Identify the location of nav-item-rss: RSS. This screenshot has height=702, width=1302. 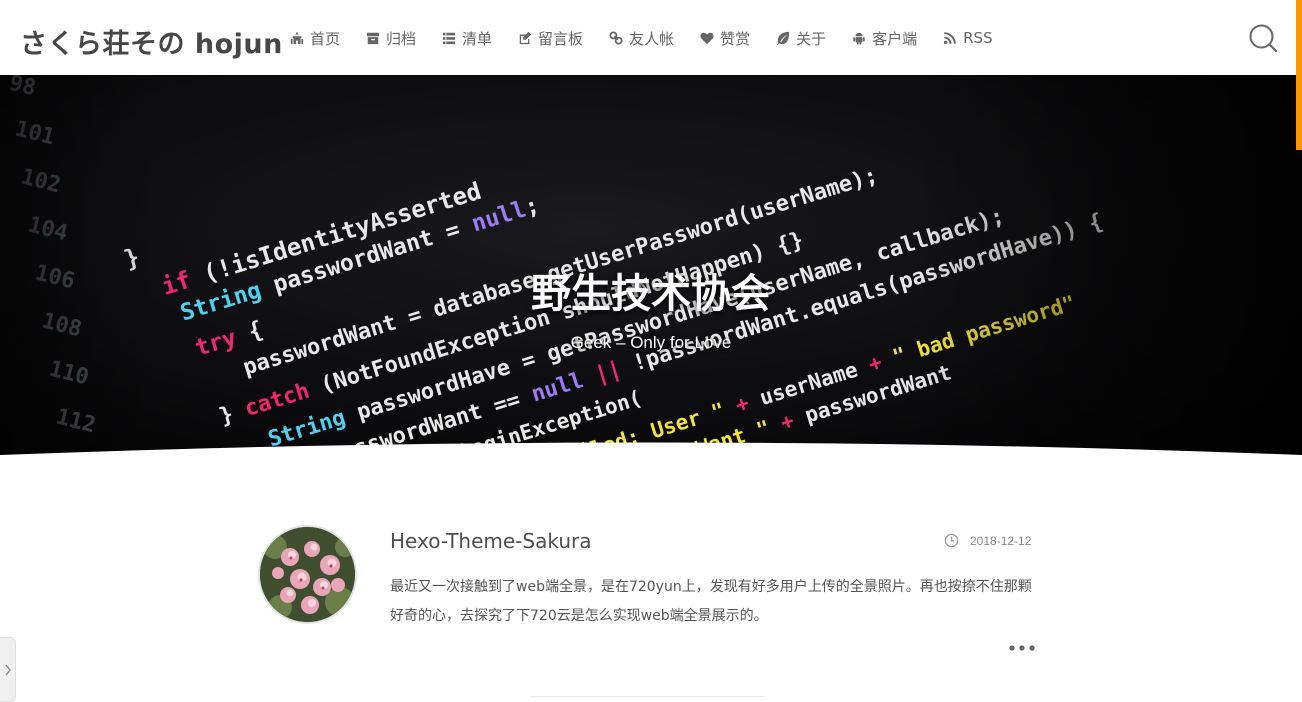
(967, 38).